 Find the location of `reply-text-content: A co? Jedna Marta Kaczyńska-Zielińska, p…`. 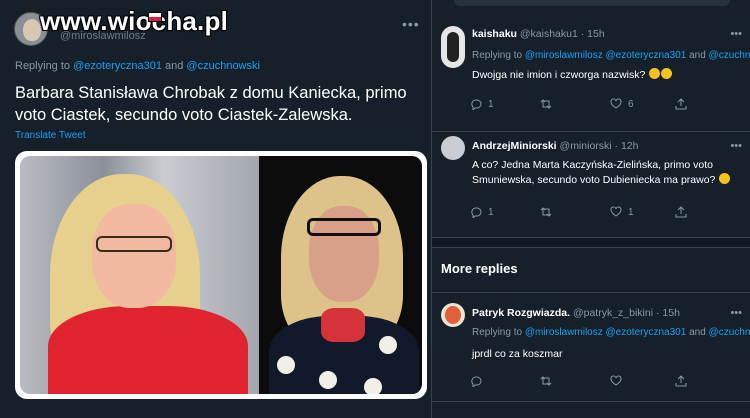

reply-text-content: A co? Jedna Marta Kaczyńska-Zielińska, p… is located at coordinates (594, 172).